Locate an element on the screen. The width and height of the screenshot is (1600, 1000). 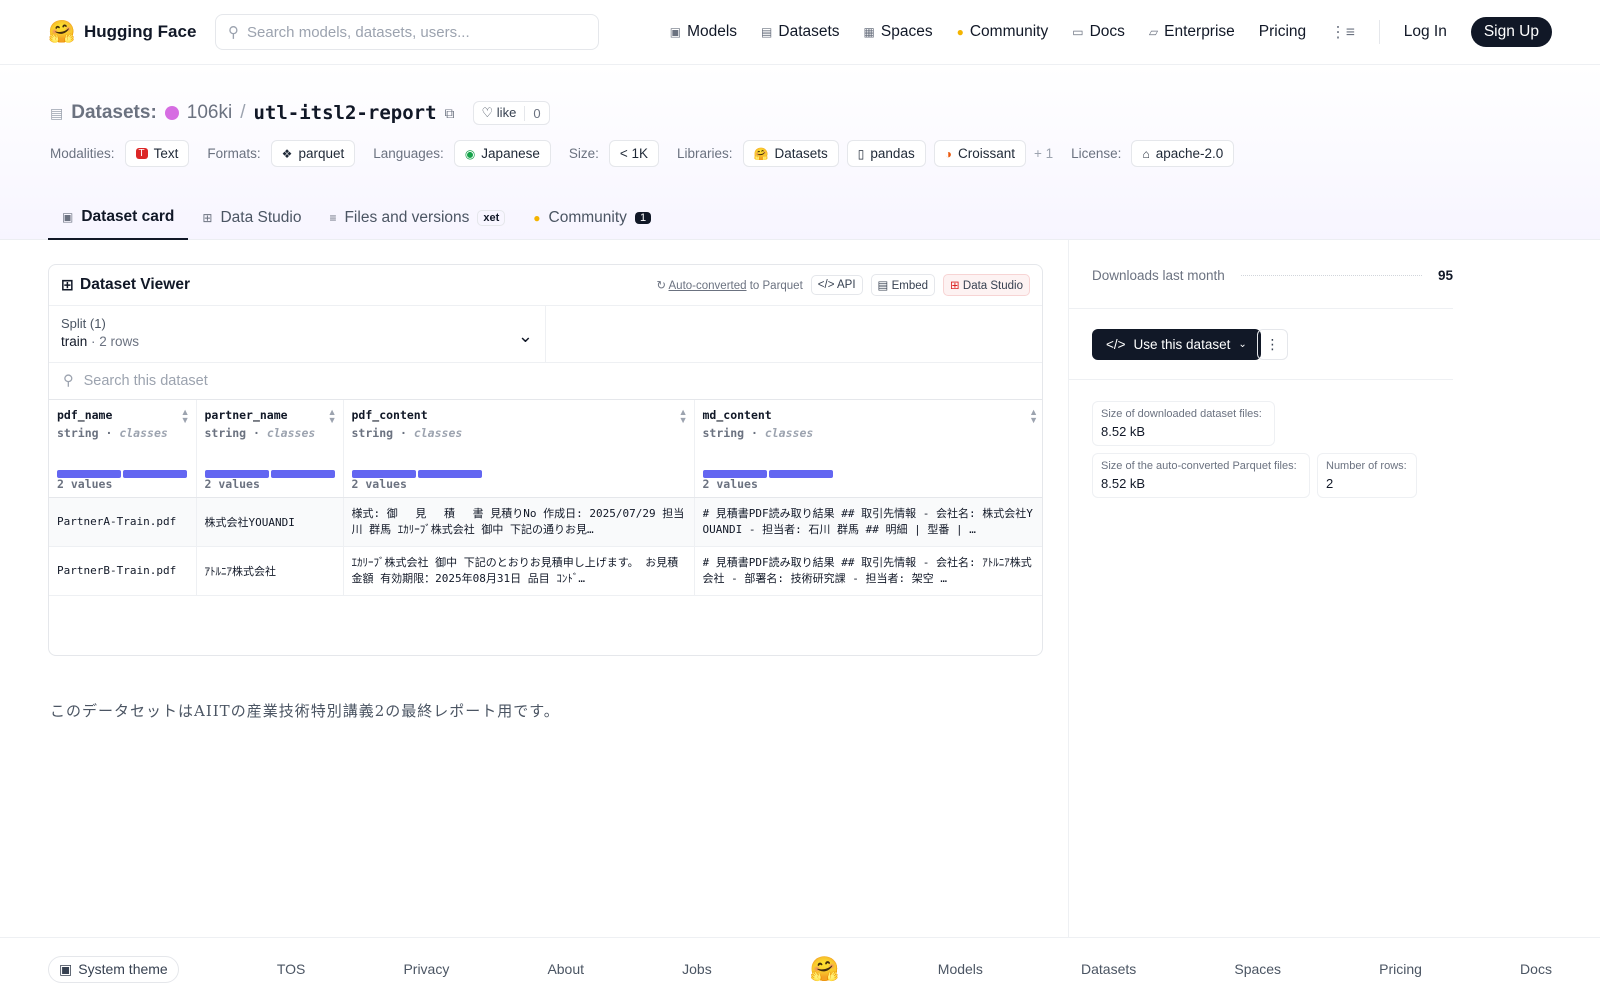
tab-dataset-card: ▣ Dataset card is located at coordinates (118, 218).